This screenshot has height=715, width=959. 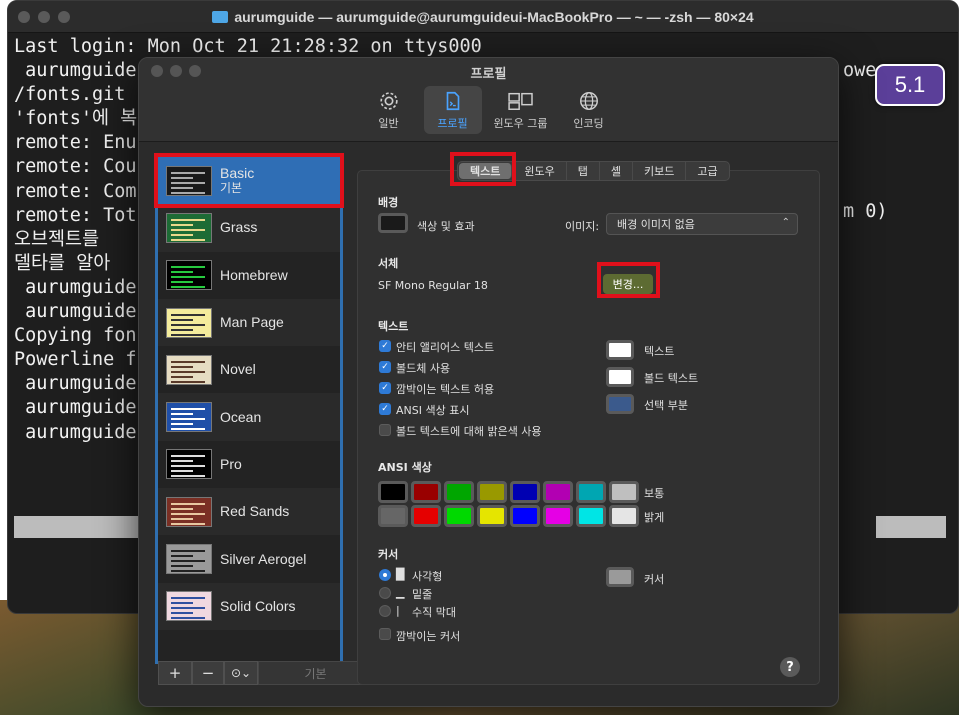 What do you see at coordinates (488, 73) in the screenshot?
I see `preferences-title: 프로필` at bounding box center [488, 73].